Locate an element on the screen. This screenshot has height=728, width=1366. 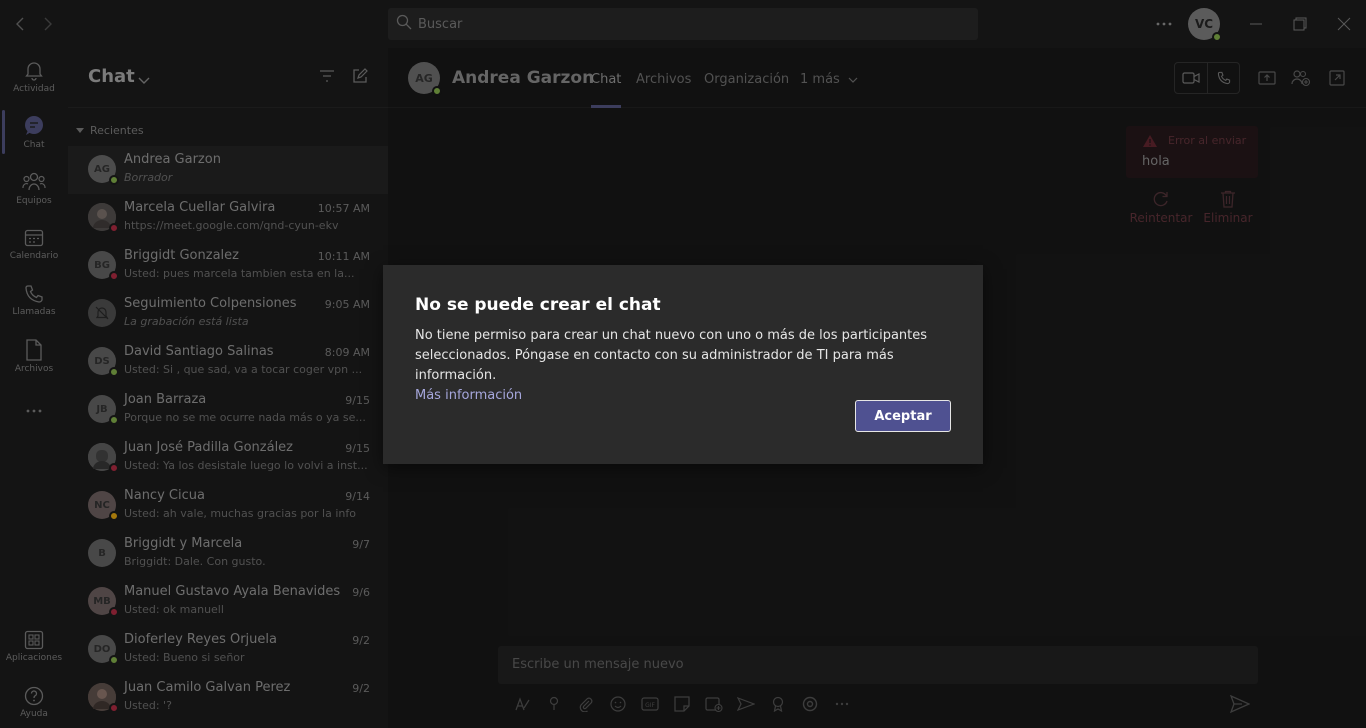
dialog-title: No se puede crear el chat is located at coordinates (538, 305).